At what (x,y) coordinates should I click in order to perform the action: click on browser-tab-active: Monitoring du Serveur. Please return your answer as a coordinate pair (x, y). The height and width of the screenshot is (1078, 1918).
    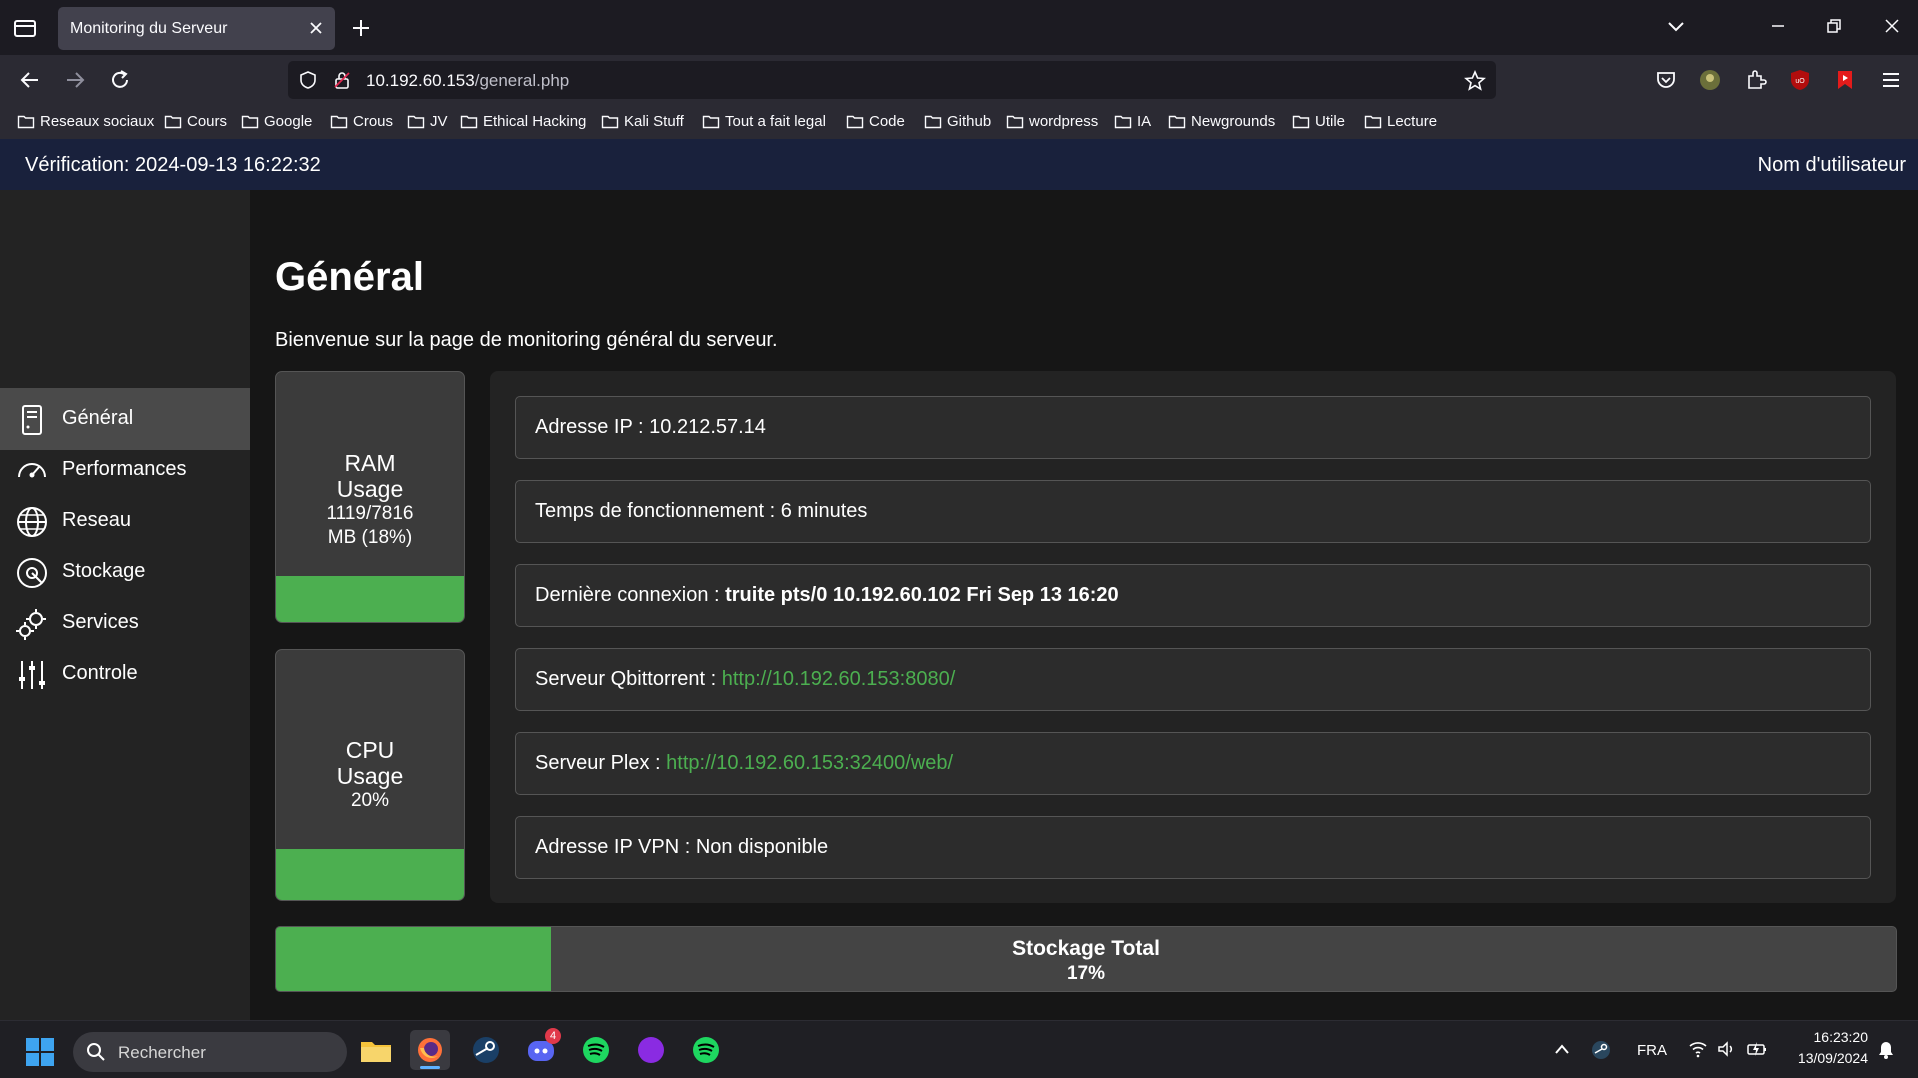
    Looking at the image, I should click on (196, 28).